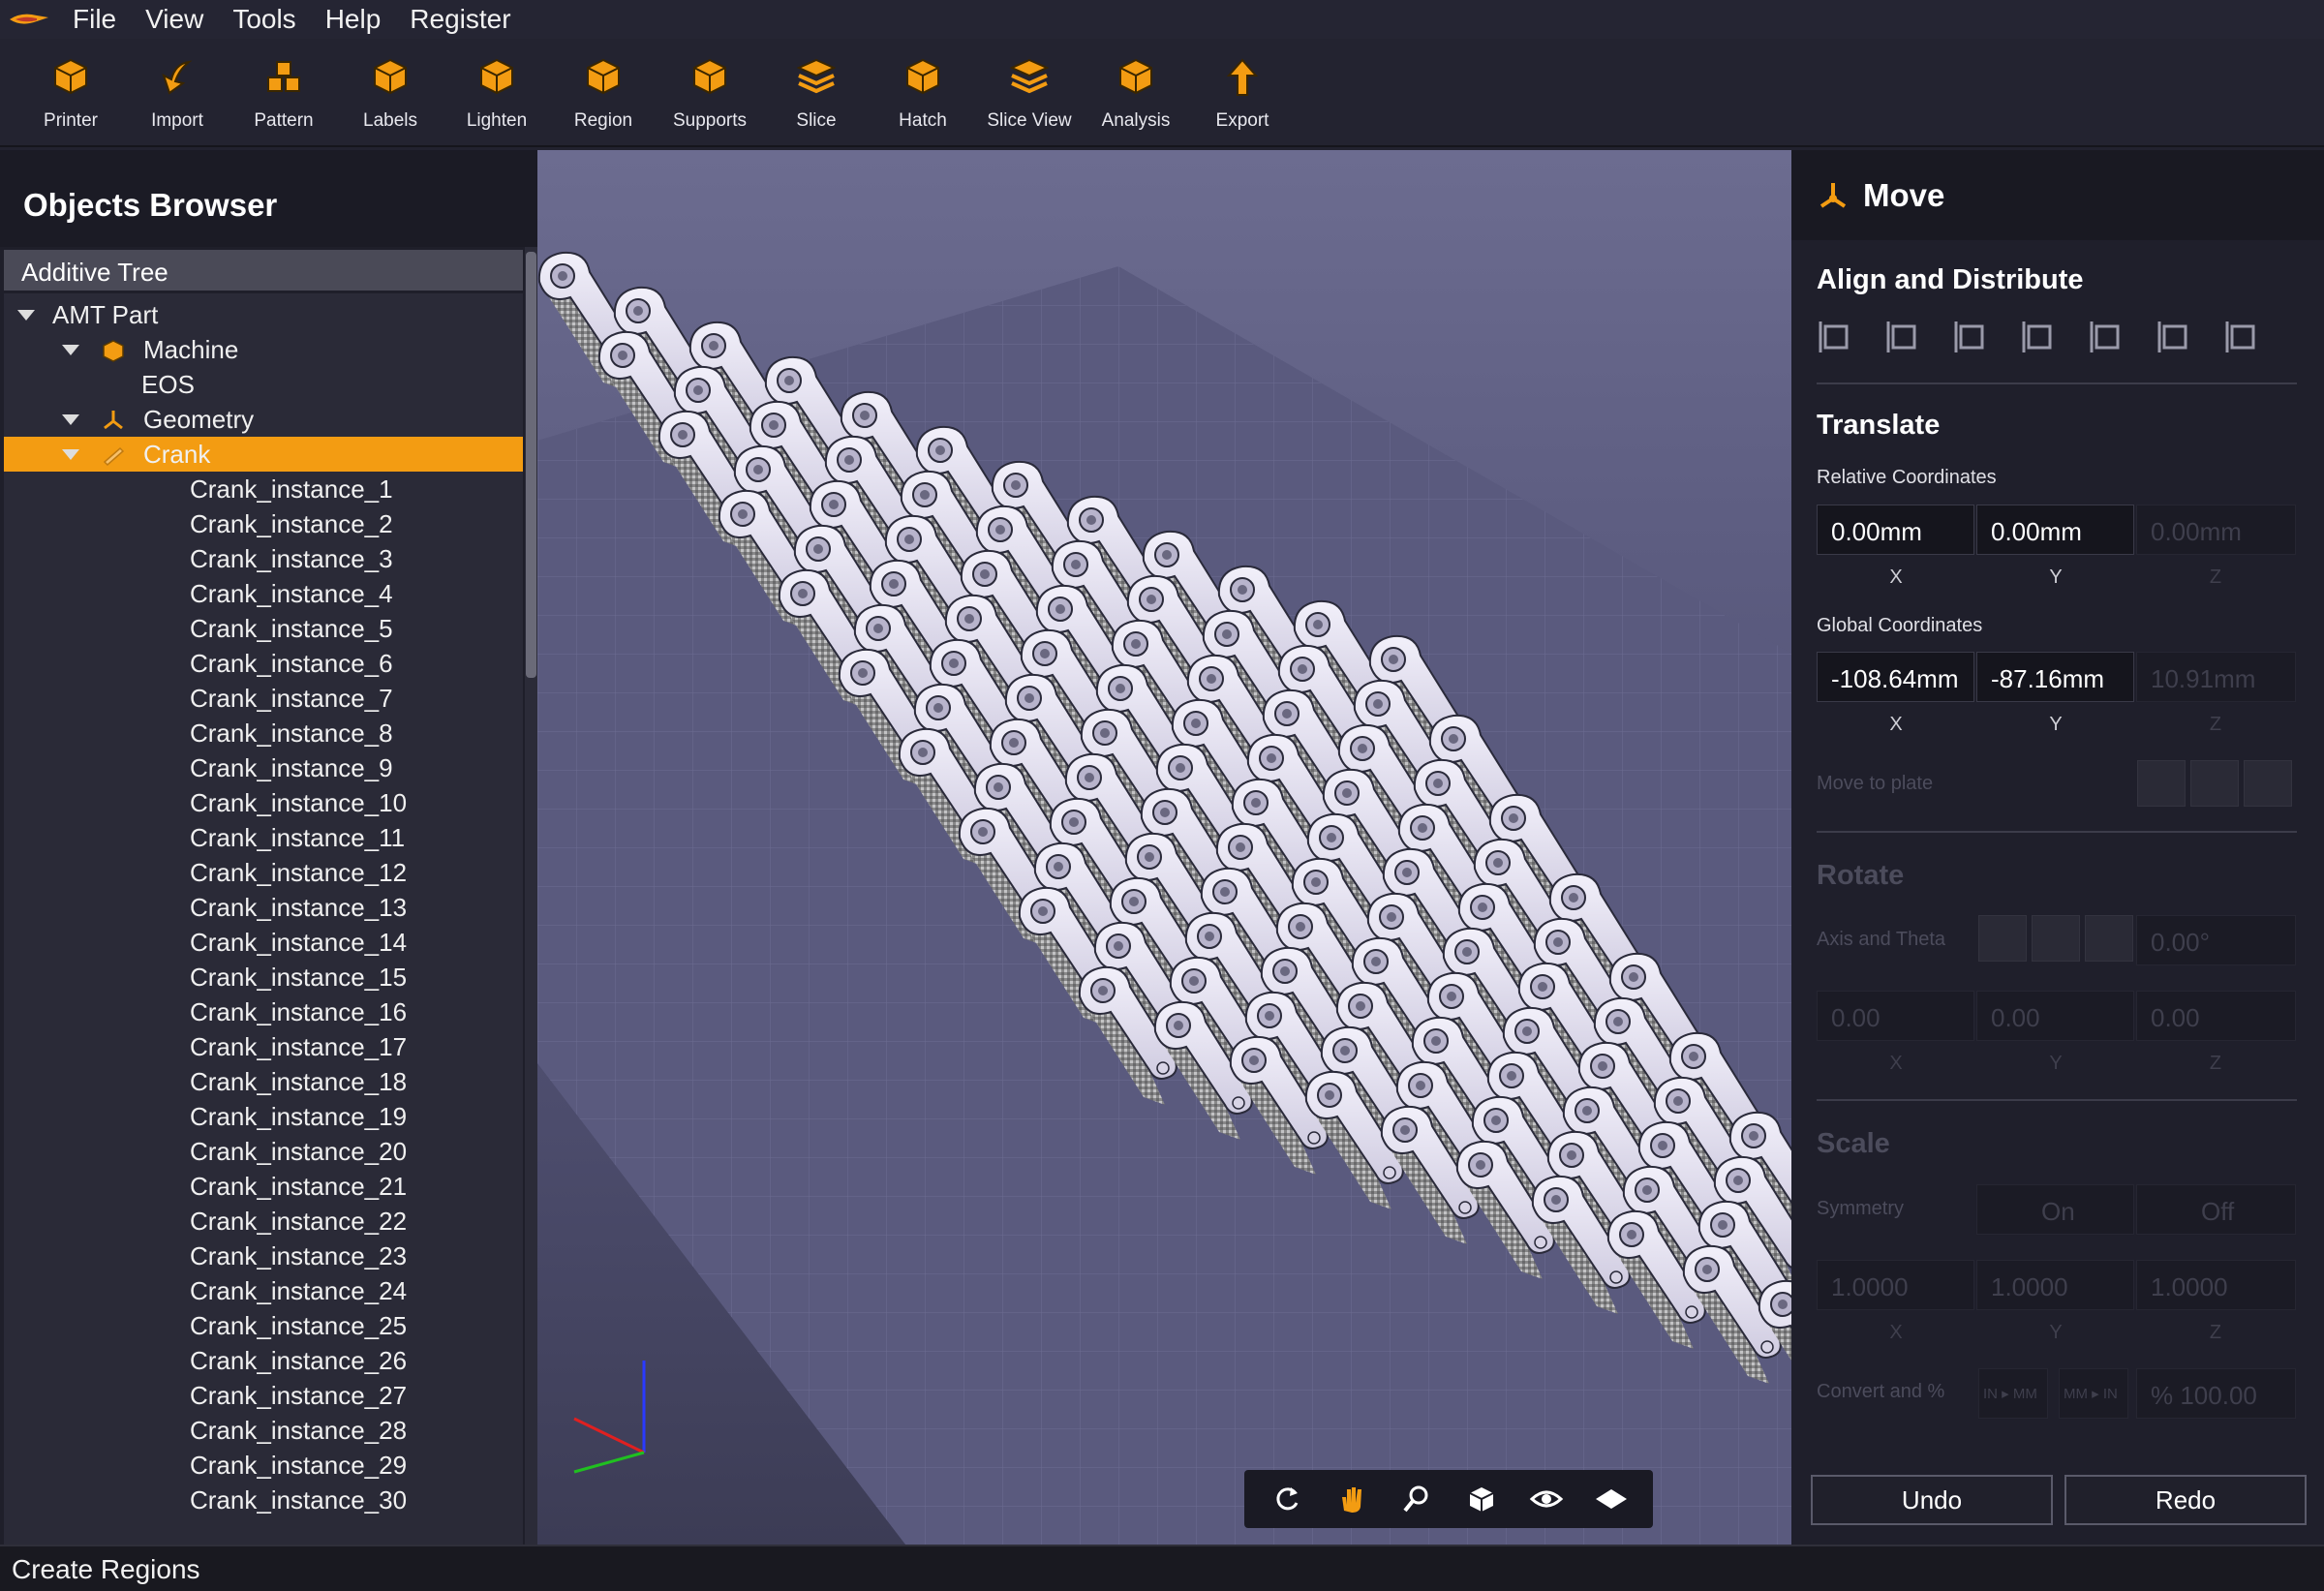 This screenshot has height=1591, width=2324. Describe the element at coordinates (1547, 1499) in the screenshot. I see `visibility-eye-icon` at that location.